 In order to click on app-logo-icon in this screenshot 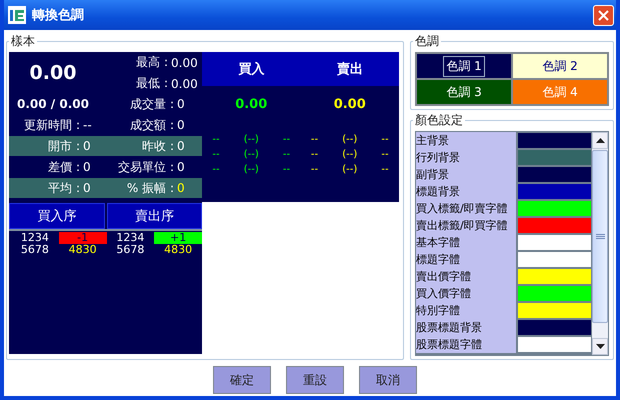, I will do `click(17, 15)`.